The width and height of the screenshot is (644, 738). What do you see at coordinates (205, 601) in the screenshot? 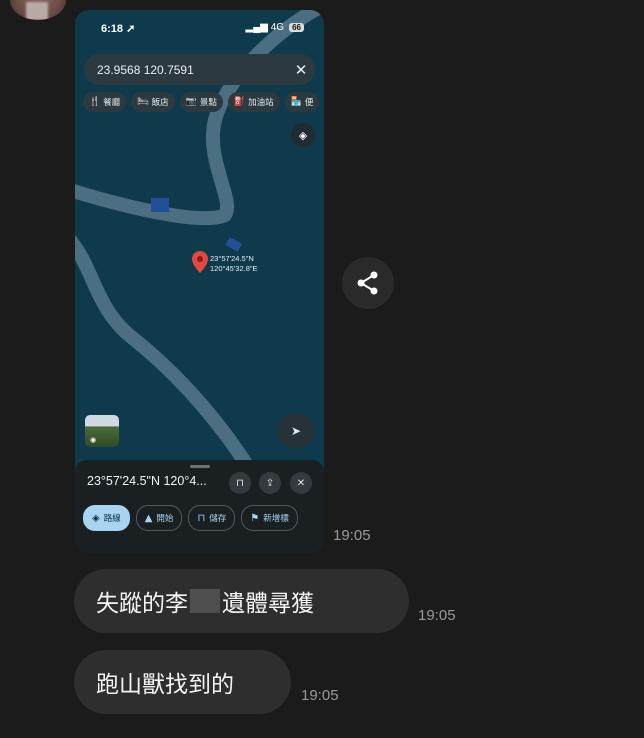
I see `redacted-name` at bounding box center [205, 601].